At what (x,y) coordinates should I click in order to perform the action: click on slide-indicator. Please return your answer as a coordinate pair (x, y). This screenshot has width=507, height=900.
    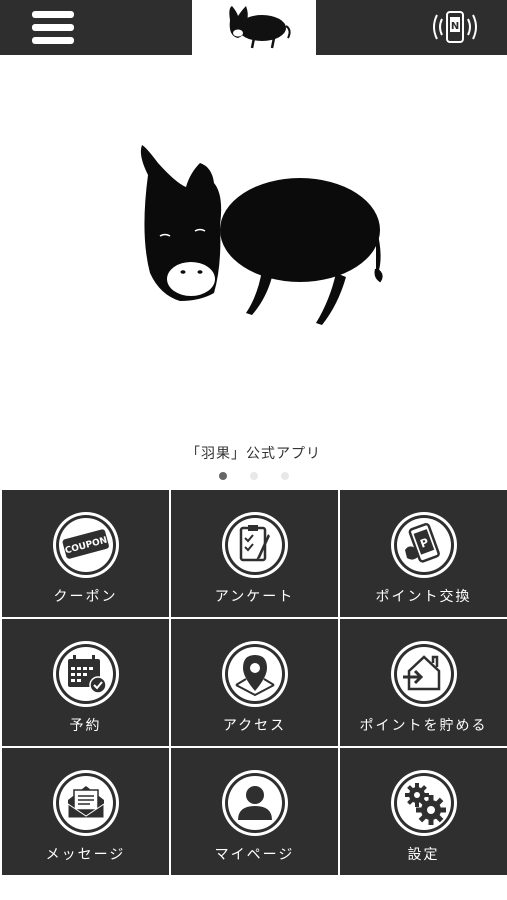
    Looking at the image, I should click on (253, 476).